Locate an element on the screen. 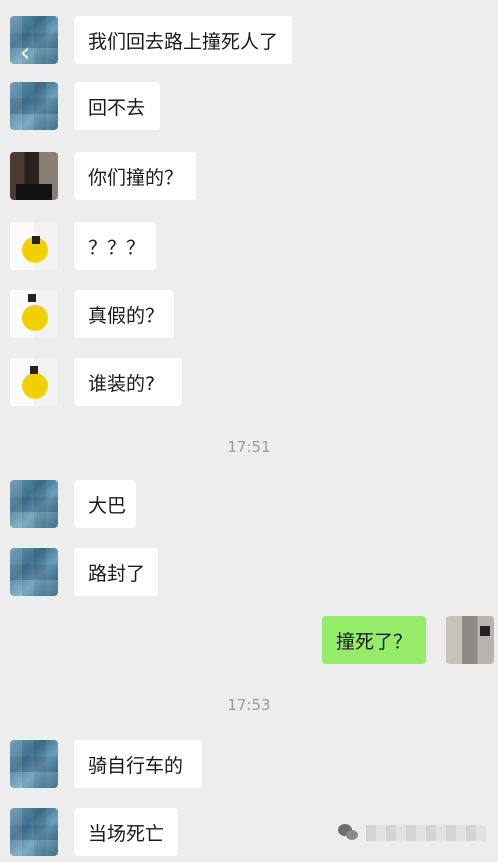 Image resolution: width=498 pixels, height=862 pixels. message-row: 你们撞的？ is located at coordinates (249, 179).